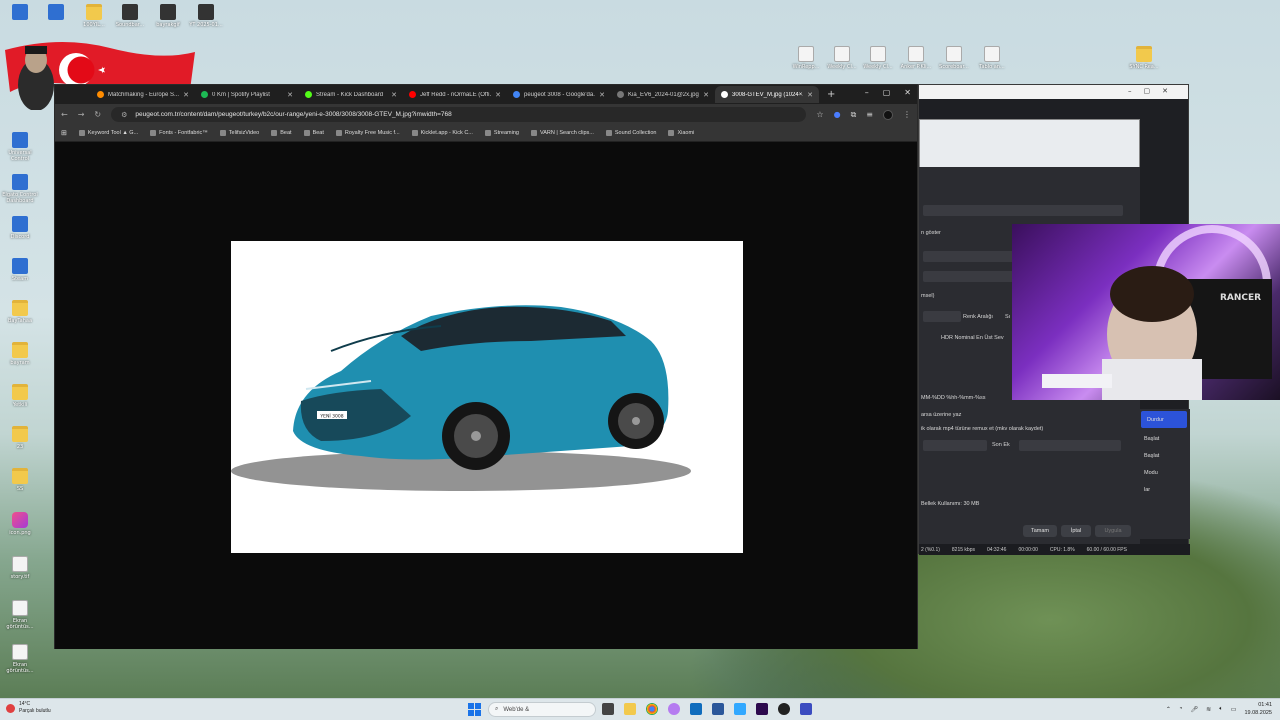 This screenshot has width=1280, height=720. I want to click on site-info-icon: ⚙, so click(124, 115).